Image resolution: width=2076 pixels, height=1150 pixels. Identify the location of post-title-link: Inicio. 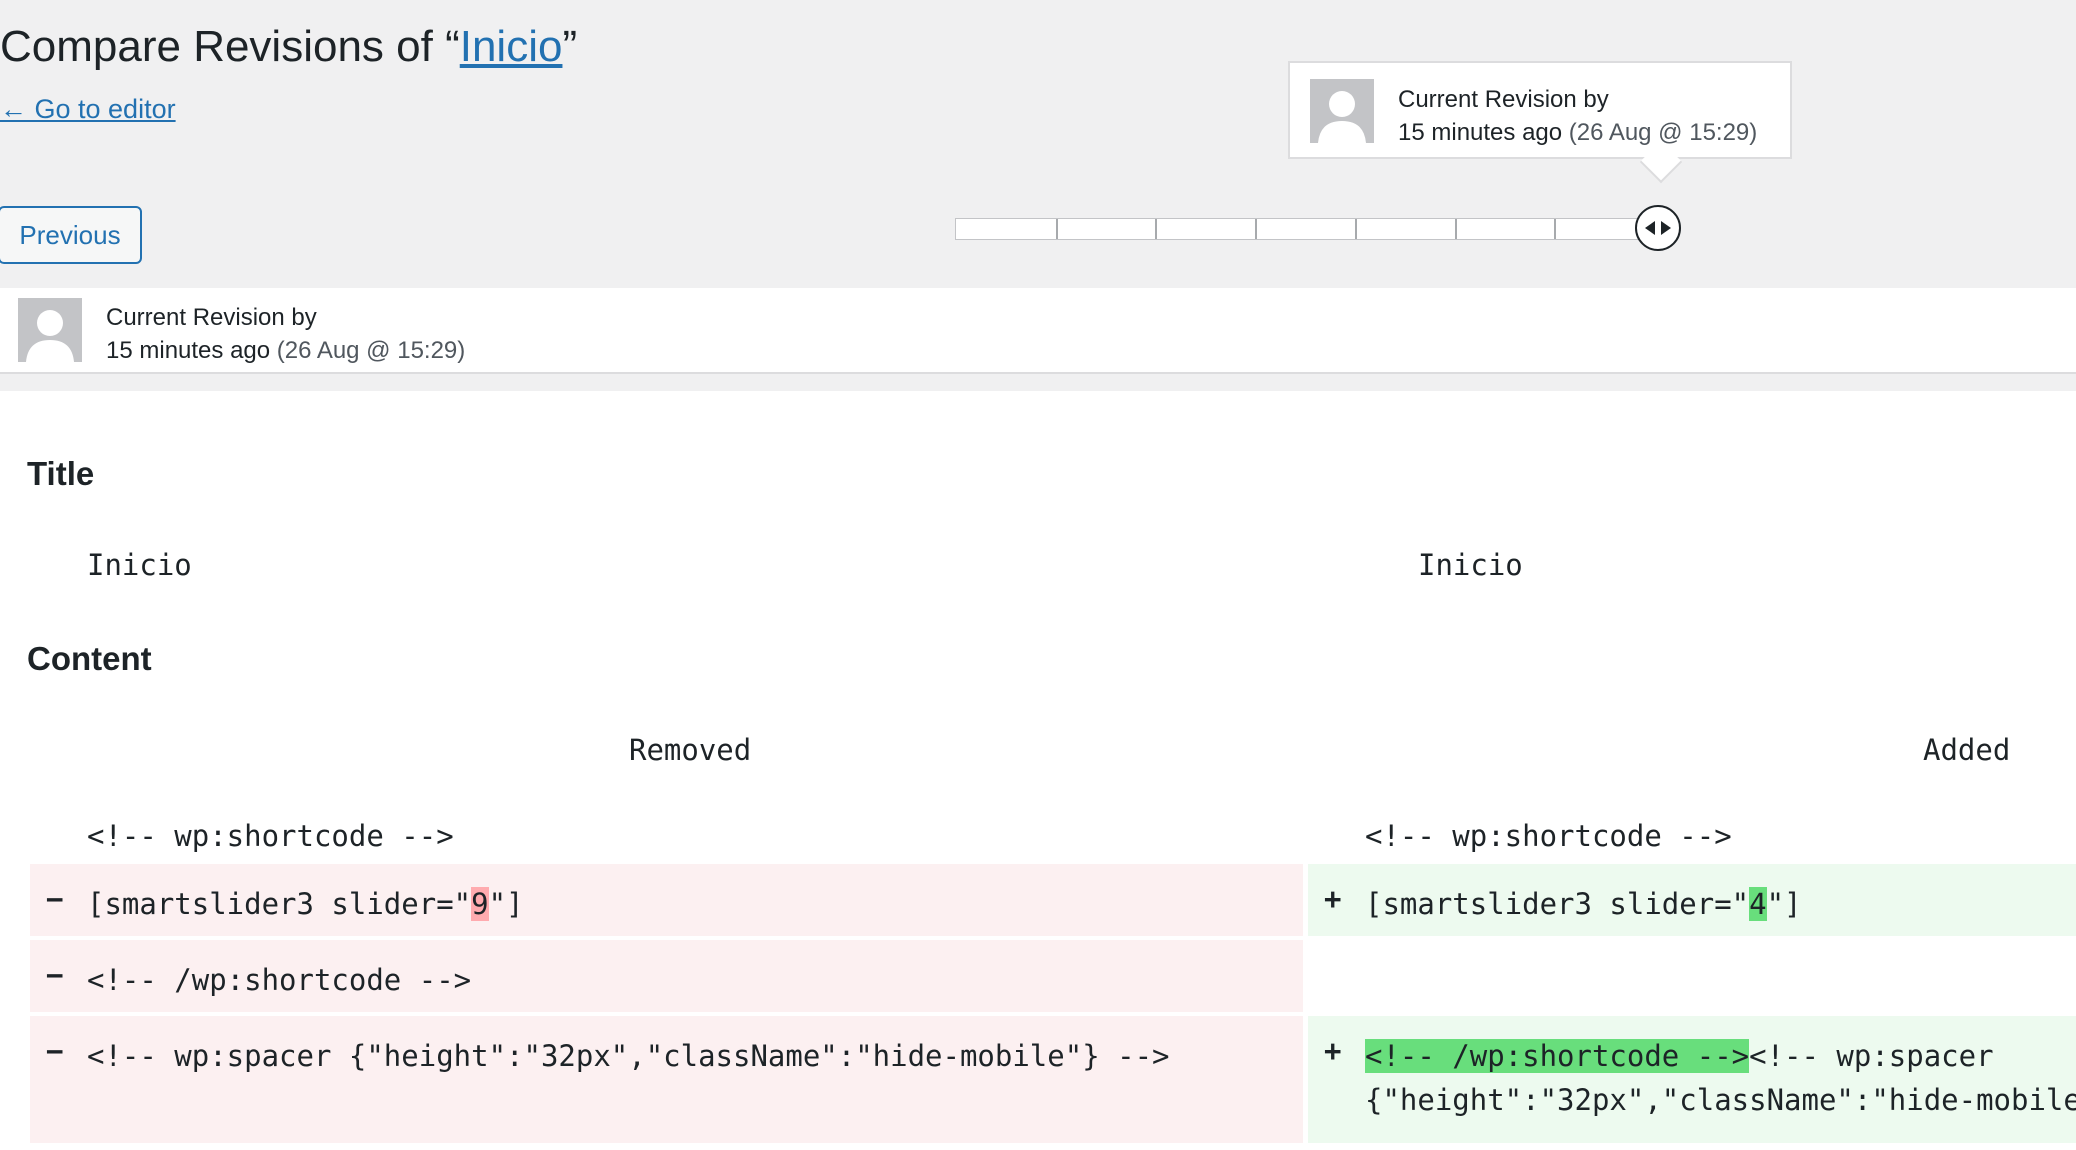
(511, 46).